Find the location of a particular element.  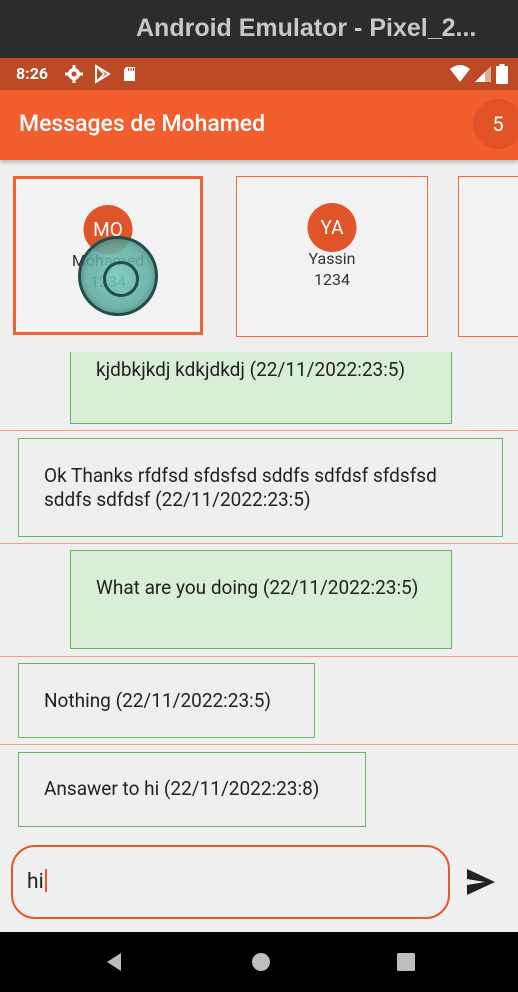

contact-card-yassin: YA Yassin 1234 is located at coordinates (332, 256).